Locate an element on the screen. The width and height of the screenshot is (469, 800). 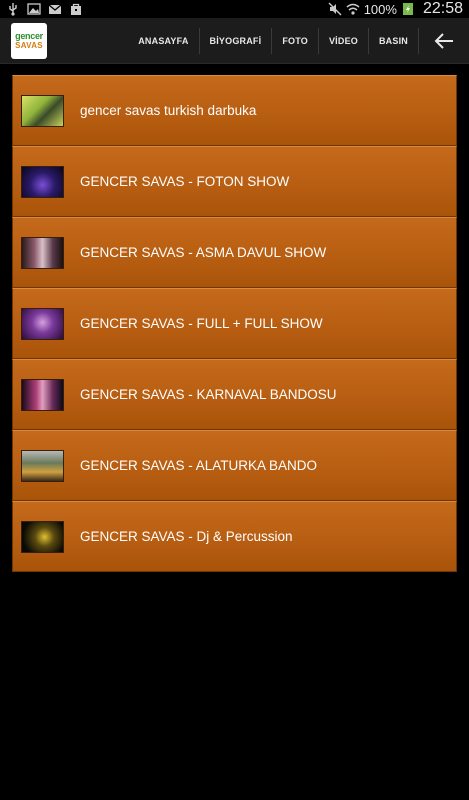
video-item-foton-show: GENCER SAVAS - FOTON SHOW is located at coordinates (234, 181).